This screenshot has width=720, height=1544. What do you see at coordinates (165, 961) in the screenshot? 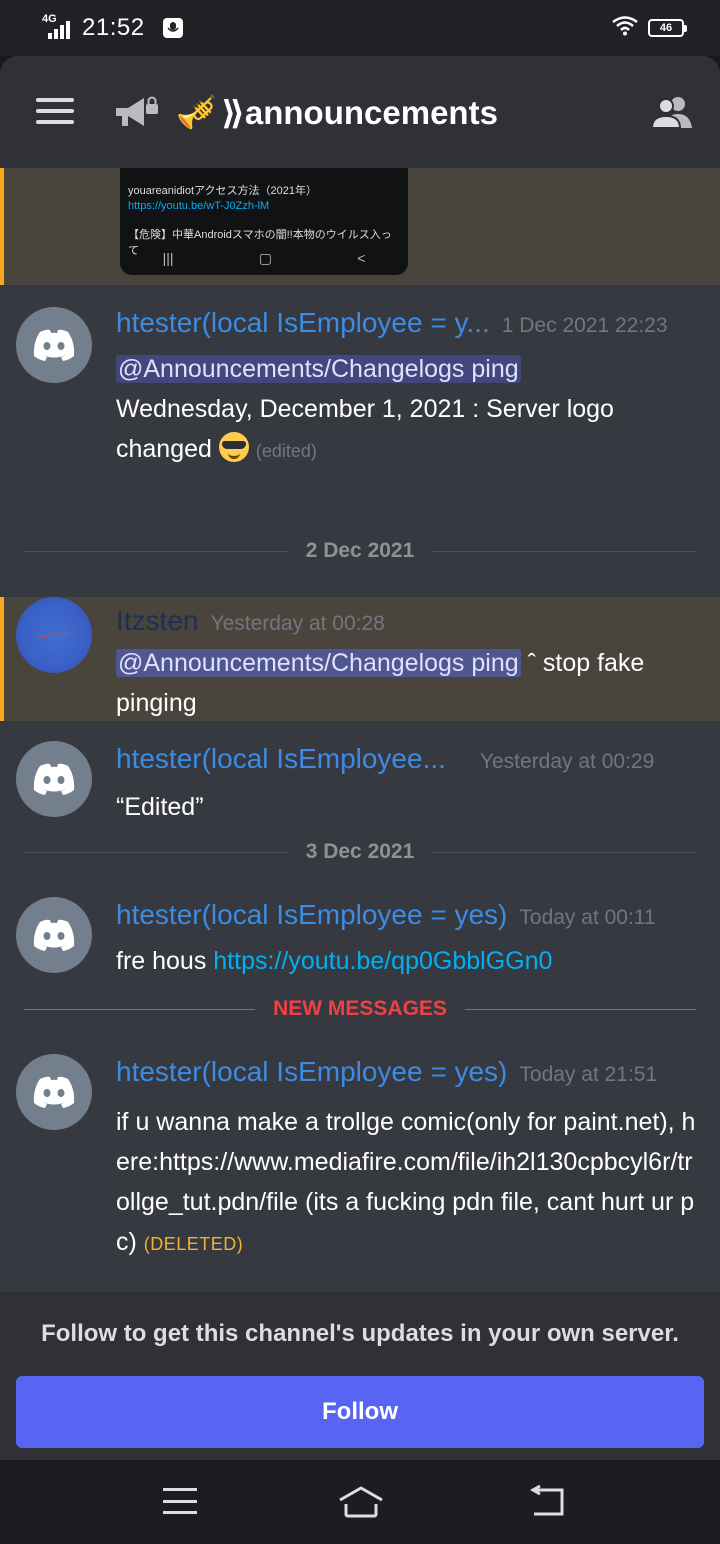
I see `message-text: fre hous` at bounding box center [165, 961].